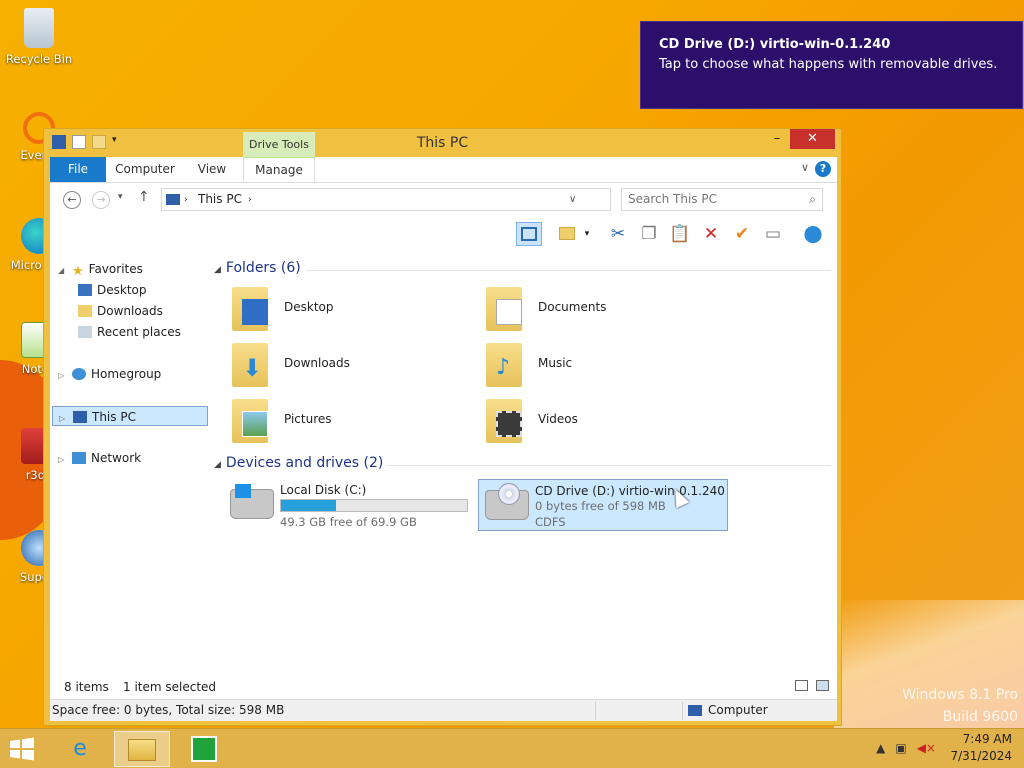  Describe the element at coordinates (823, 169) in the screenshot. I see `help-icon: ?` at that location.